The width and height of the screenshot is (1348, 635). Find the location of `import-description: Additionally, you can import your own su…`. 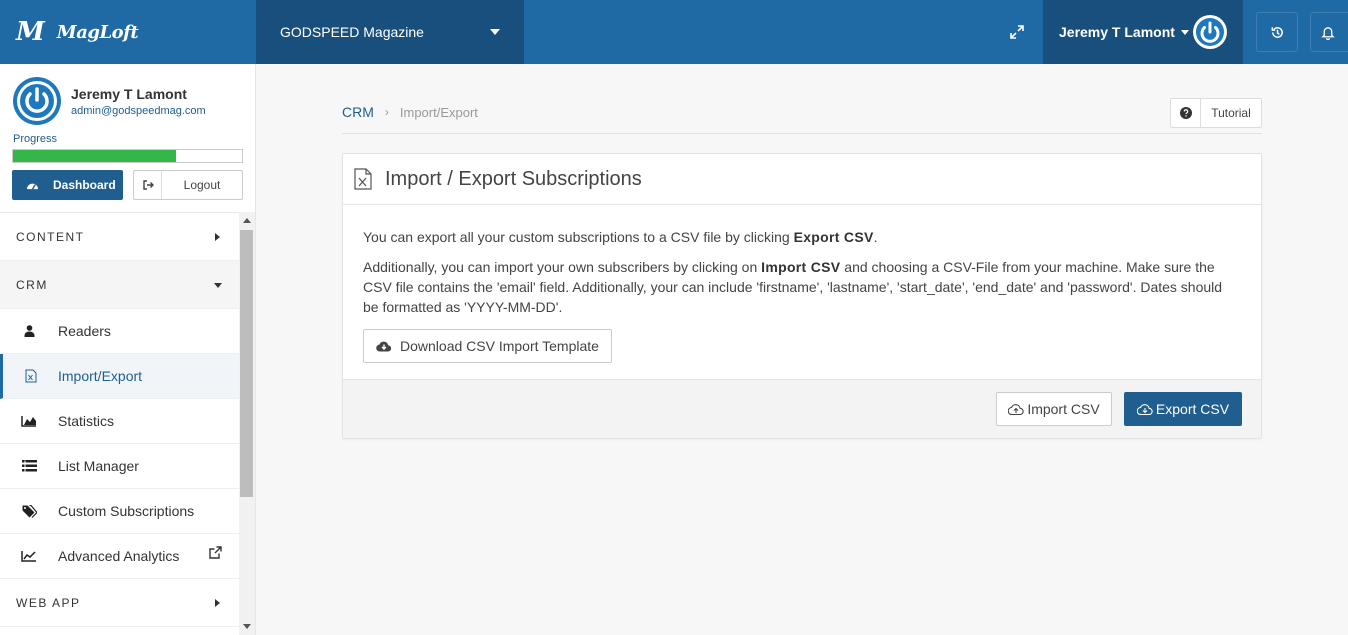

import-description: Additionally, you can import your own su… is located at coordinates (802, 287).